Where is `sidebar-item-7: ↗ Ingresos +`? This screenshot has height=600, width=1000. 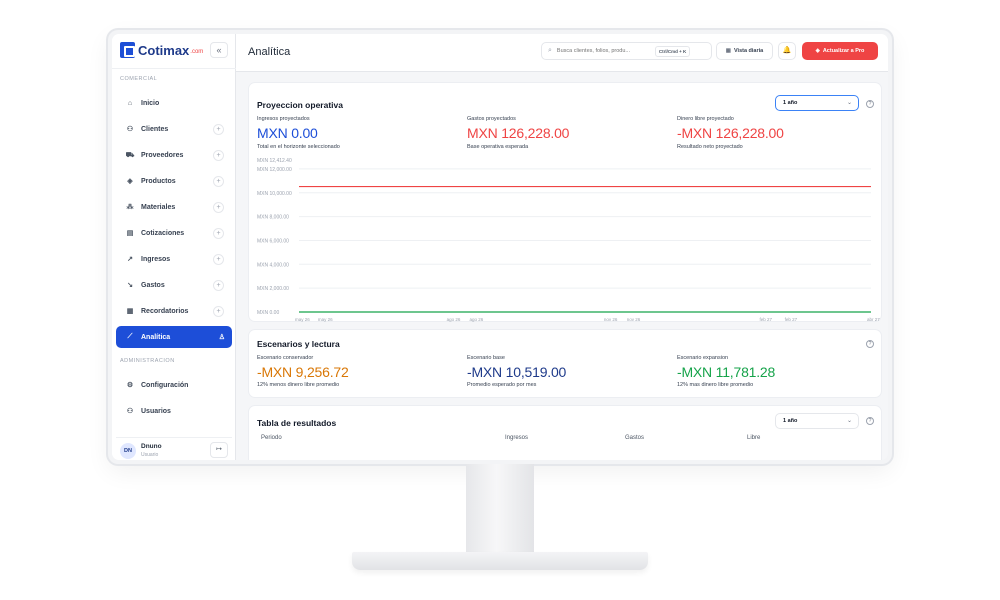 sidebar-item-7: ↗ Ingresos + is located at coordinates (174, 259).